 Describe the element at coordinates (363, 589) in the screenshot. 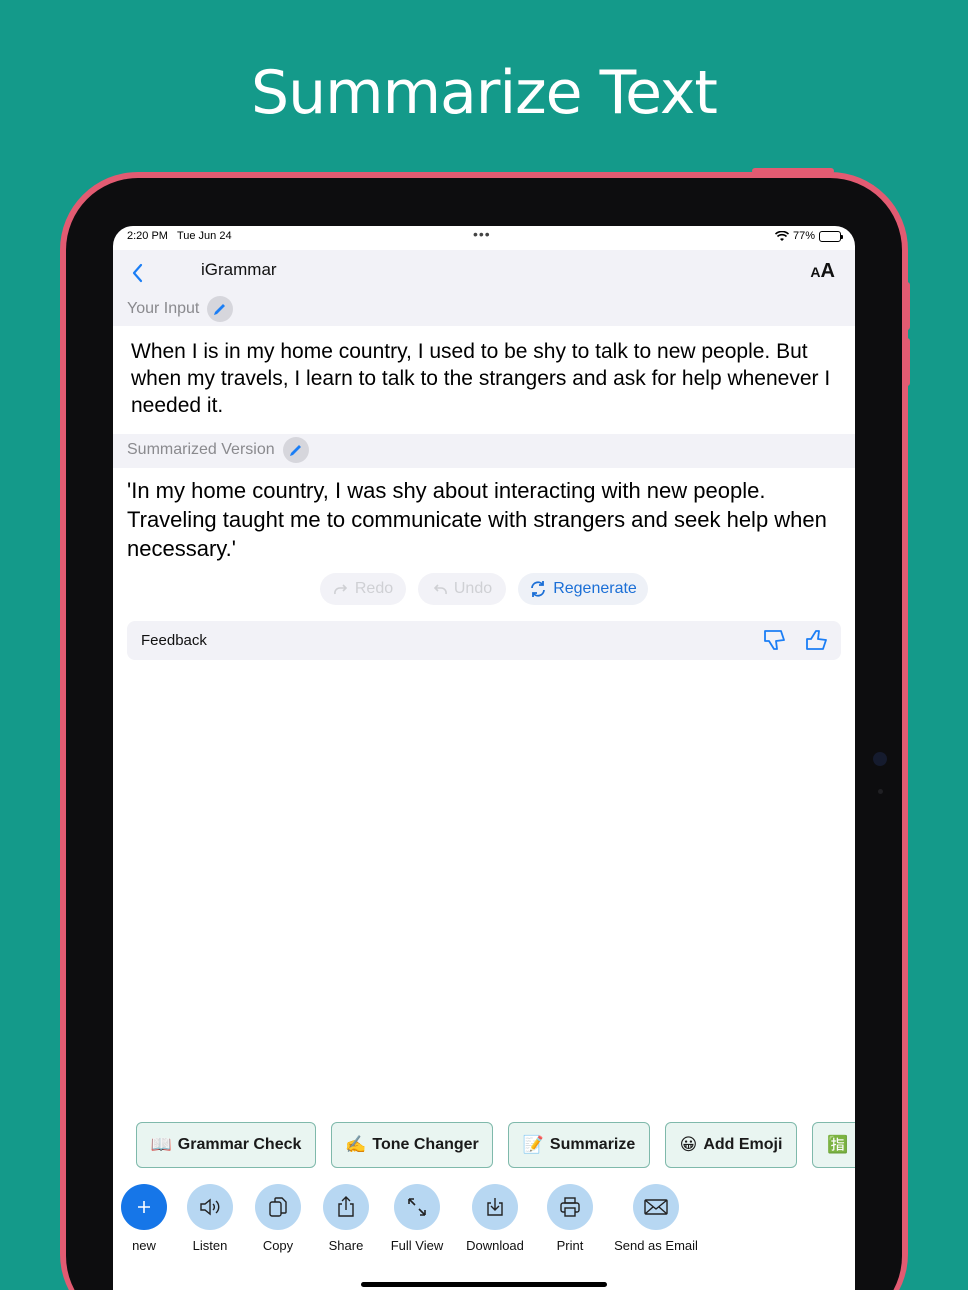

I see `redo-button: Redo` at that location.